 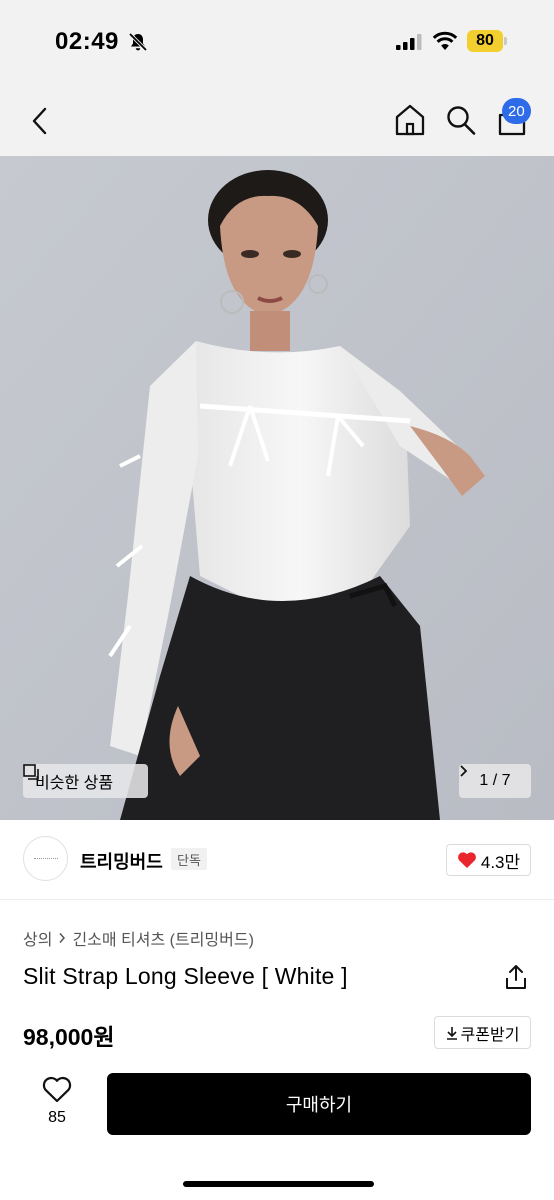 What do you see at coordinates (57, 1117) in the screenshot?
I see `wishlist-count: 85` at bounding box center [57, 1117].